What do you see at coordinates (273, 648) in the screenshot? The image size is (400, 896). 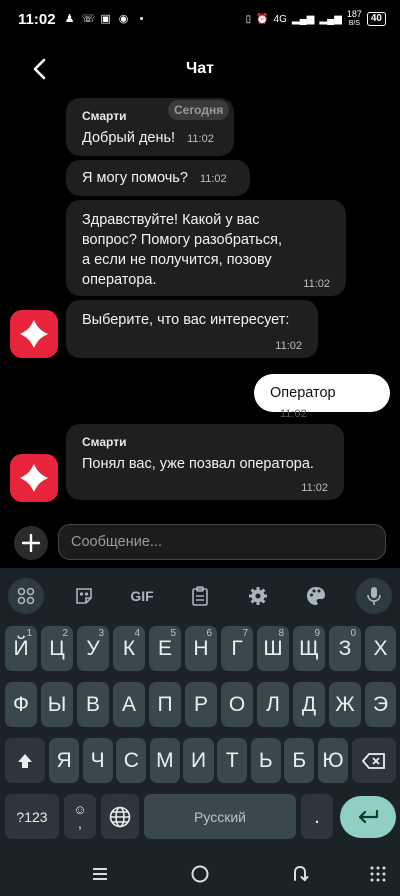 I see `key-8: Ш8` at bounding box center [273, 648].